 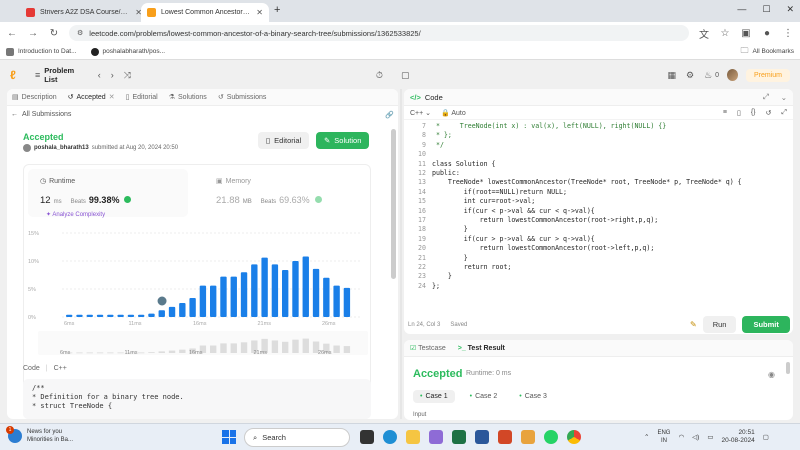 I want to click on submit-button: Submit, so click(x=766, y=324).